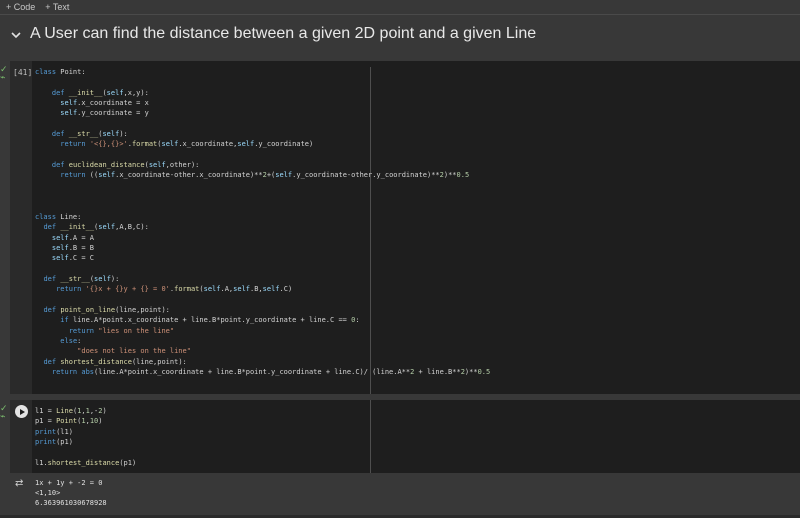 This screenshot has width=800, height=518. What do you see at coordinates (54, 431) in the screenshot?
I see `code-line: print(l1)` at bounding box center [54, 431].